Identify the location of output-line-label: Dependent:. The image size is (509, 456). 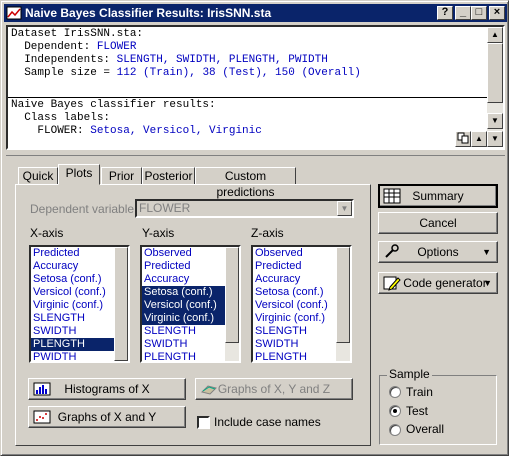
(54, 47).